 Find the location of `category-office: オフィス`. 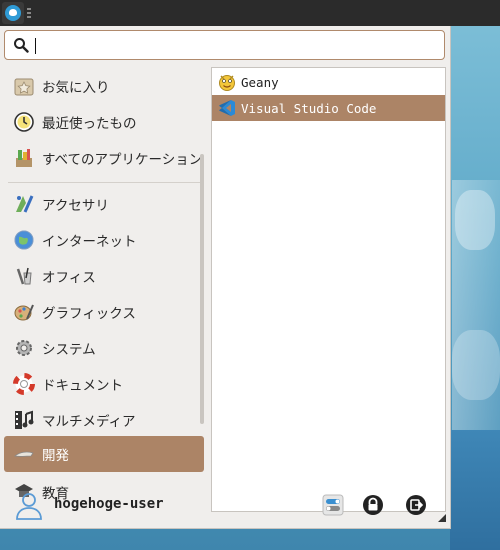

category-office: オフィス is located at coordinates (104, 276).